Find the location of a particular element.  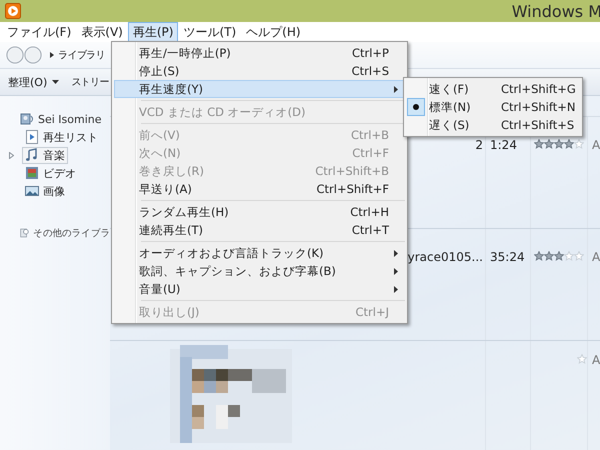

film-icon is located at coordinates (32, 173).